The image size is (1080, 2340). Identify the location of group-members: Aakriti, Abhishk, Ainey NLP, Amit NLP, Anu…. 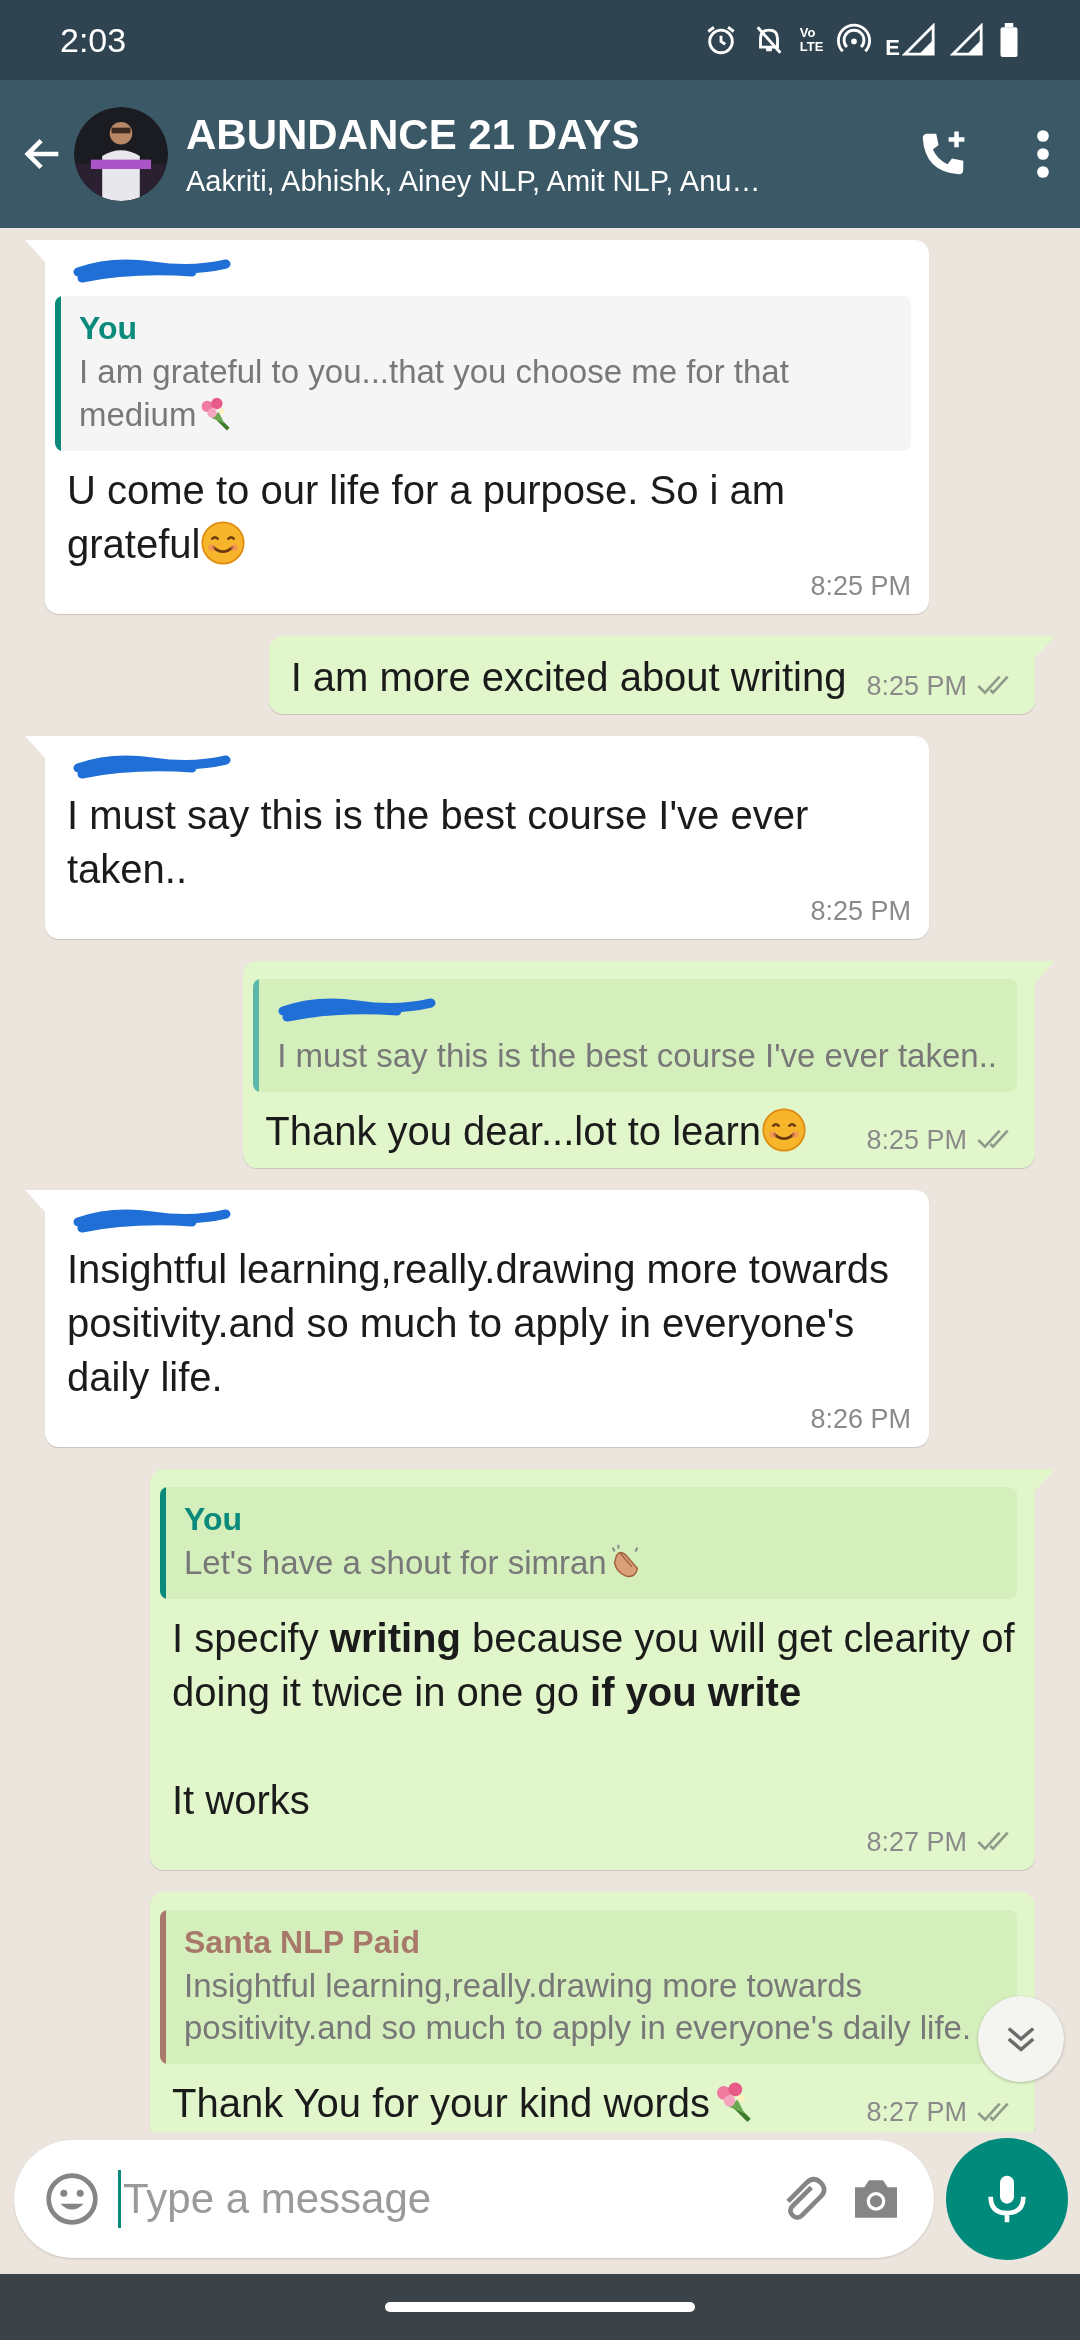
(473, 181).